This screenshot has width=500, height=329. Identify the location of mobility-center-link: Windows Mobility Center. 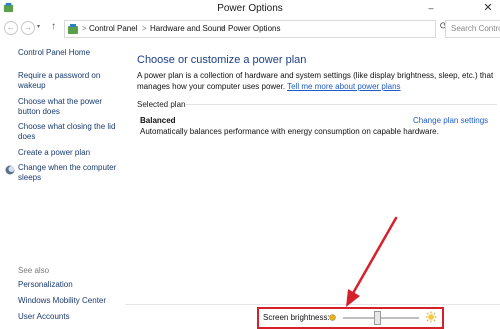
(70, 301).